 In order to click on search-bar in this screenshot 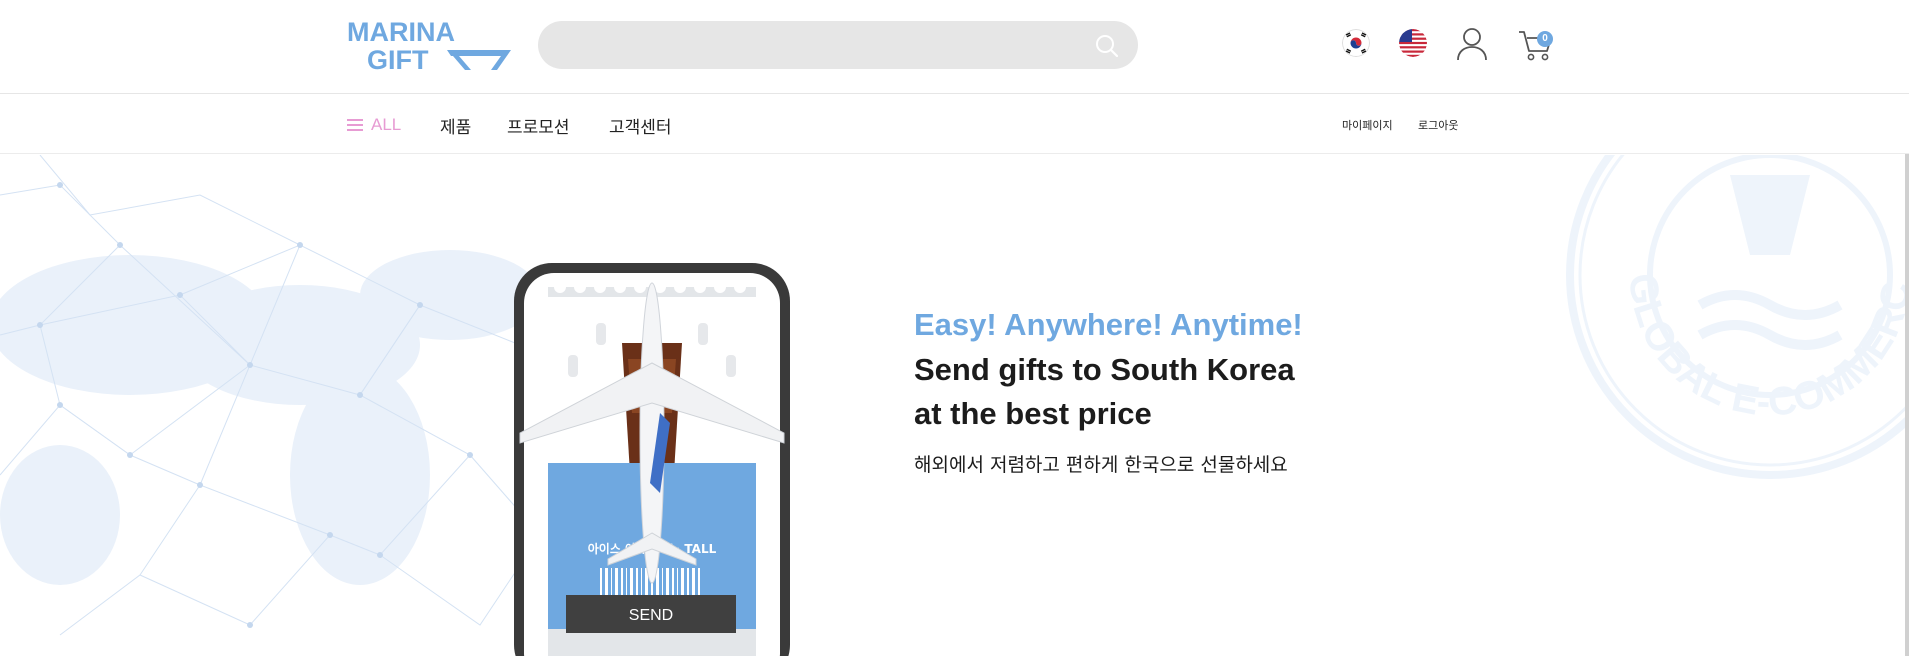, I will do `click(838, 45)`.